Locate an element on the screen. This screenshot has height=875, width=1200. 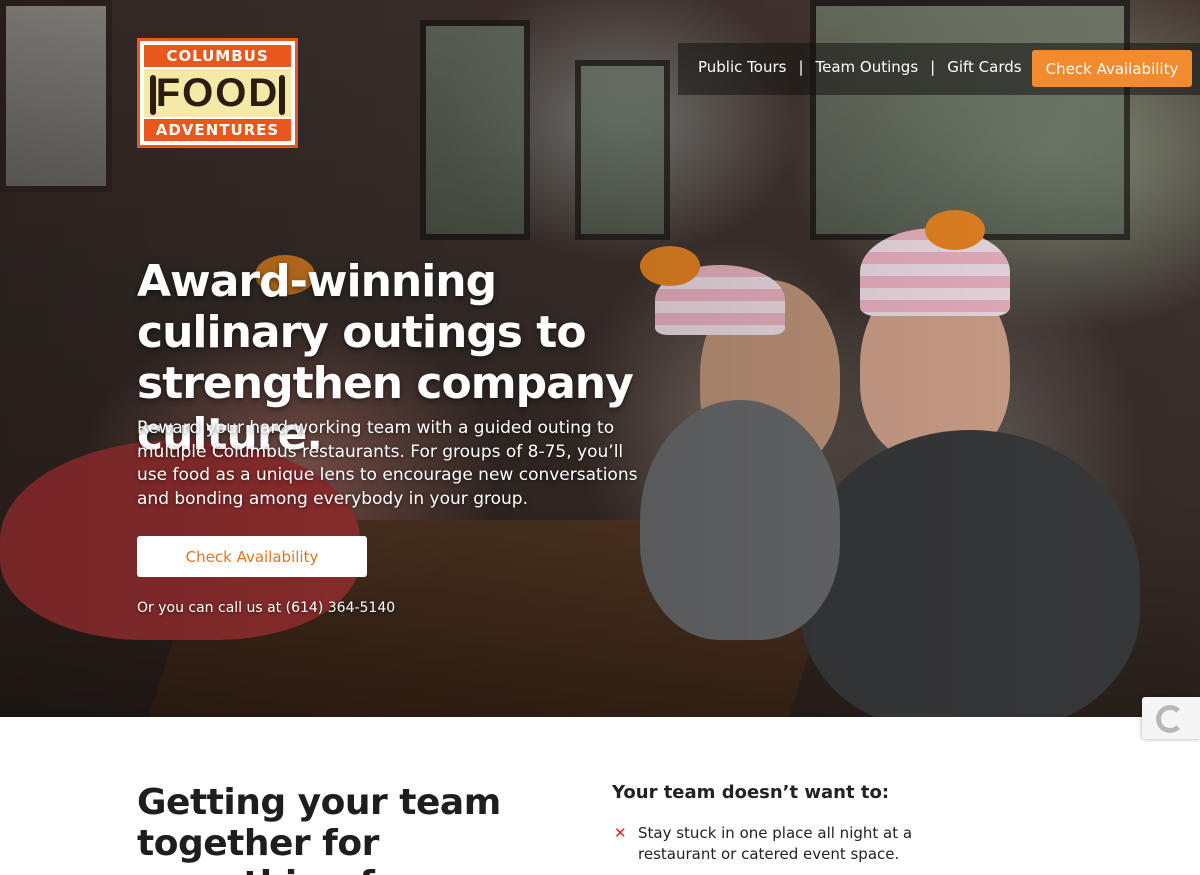
call-us-prefix: Or you can call us at is located at coordinates (209, 608).